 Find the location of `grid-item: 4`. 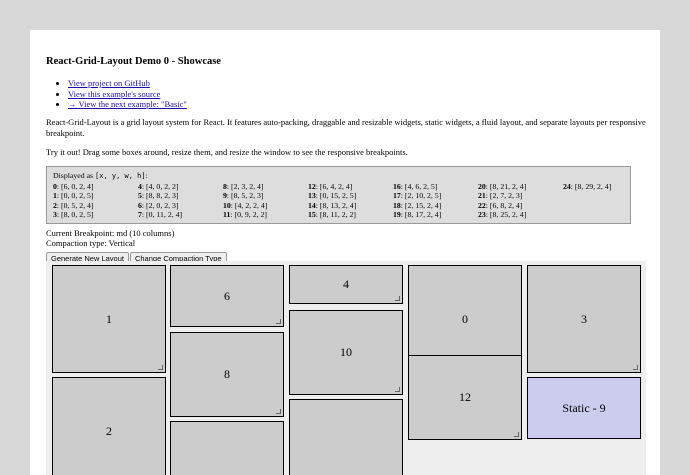

grid-item: 4 is located at coordinates (346, 284).